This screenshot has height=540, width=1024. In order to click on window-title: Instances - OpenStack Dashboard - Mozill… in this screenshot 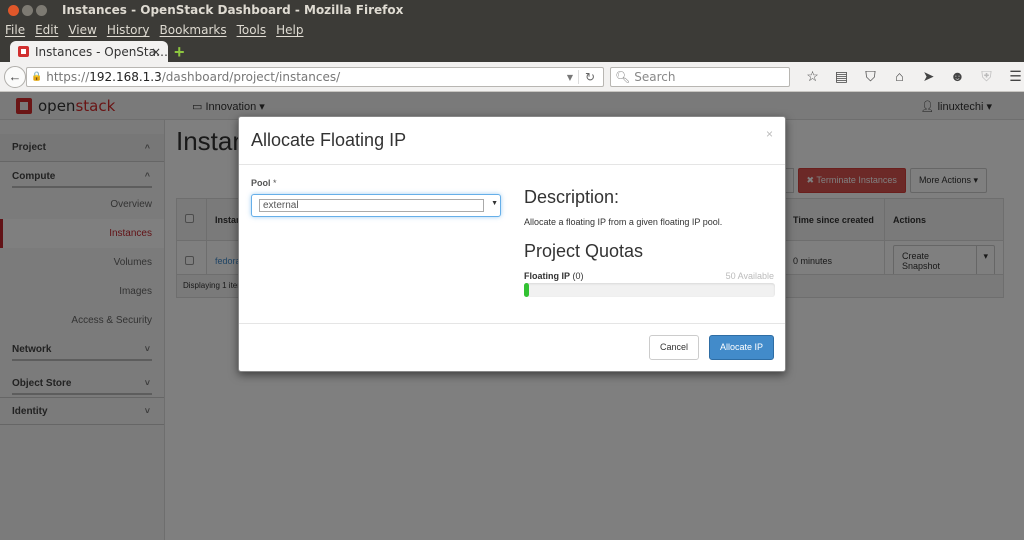, I will do `click(233, 10)`.